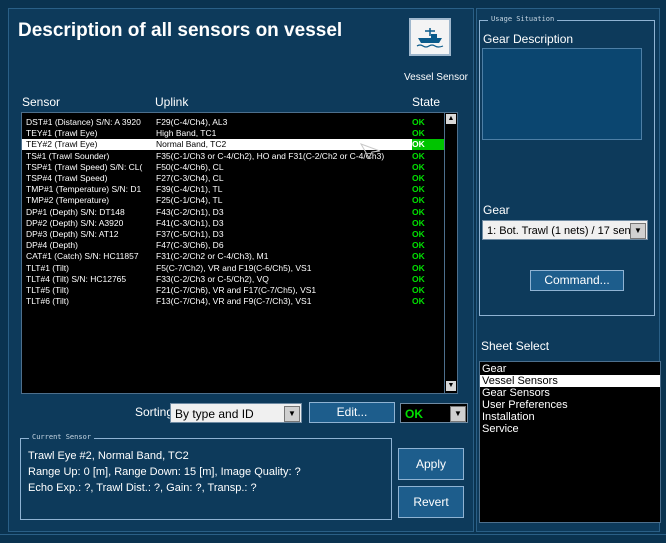  Describe the element at coordinates (212, 278) in the screenshot. I see `sensor-uplink-cell: F33(C-2/Ch3 or C-5/Ch2), VQ` at that location.